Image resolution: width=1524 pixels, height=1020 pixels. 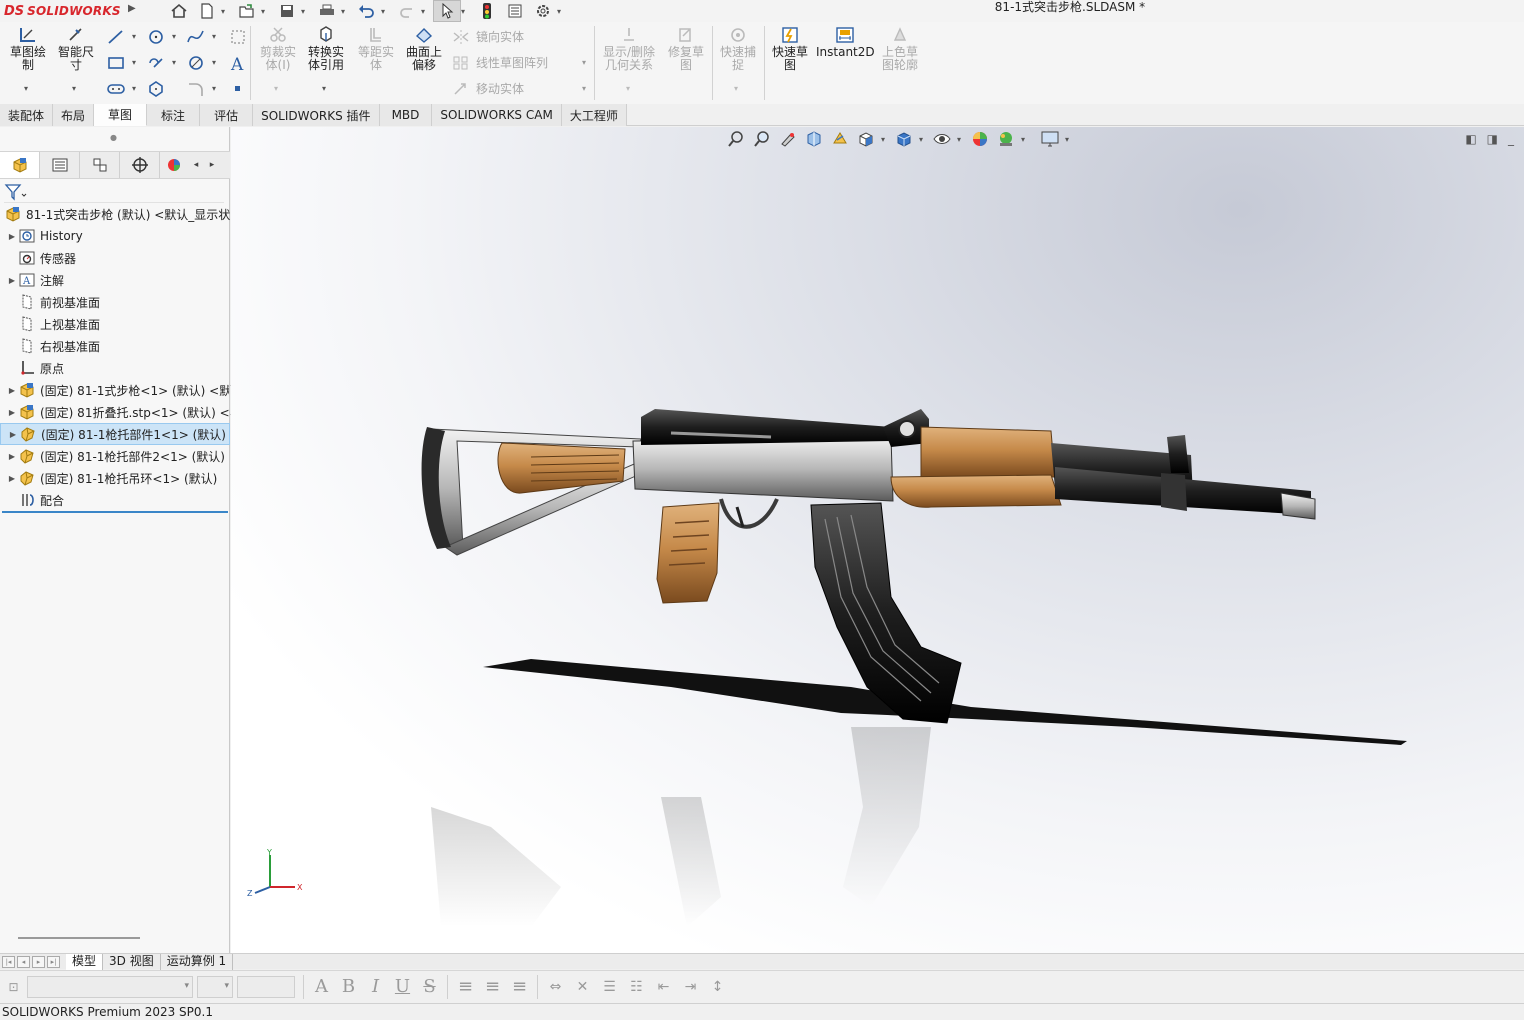 What do you see at coordinates (13, 987) in the screenshot?
I see `text-style-icon: ⊡` at bounding box center [13, 987].